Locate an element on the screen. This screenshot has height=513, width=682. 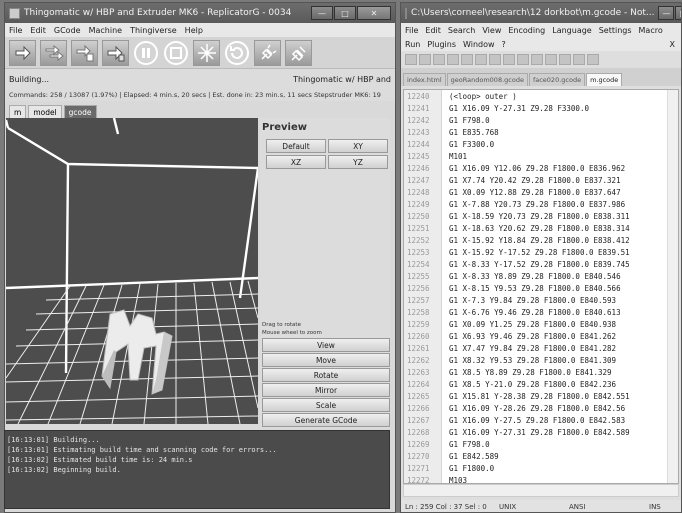
zoom-icon is located at coordinates (593, 59).